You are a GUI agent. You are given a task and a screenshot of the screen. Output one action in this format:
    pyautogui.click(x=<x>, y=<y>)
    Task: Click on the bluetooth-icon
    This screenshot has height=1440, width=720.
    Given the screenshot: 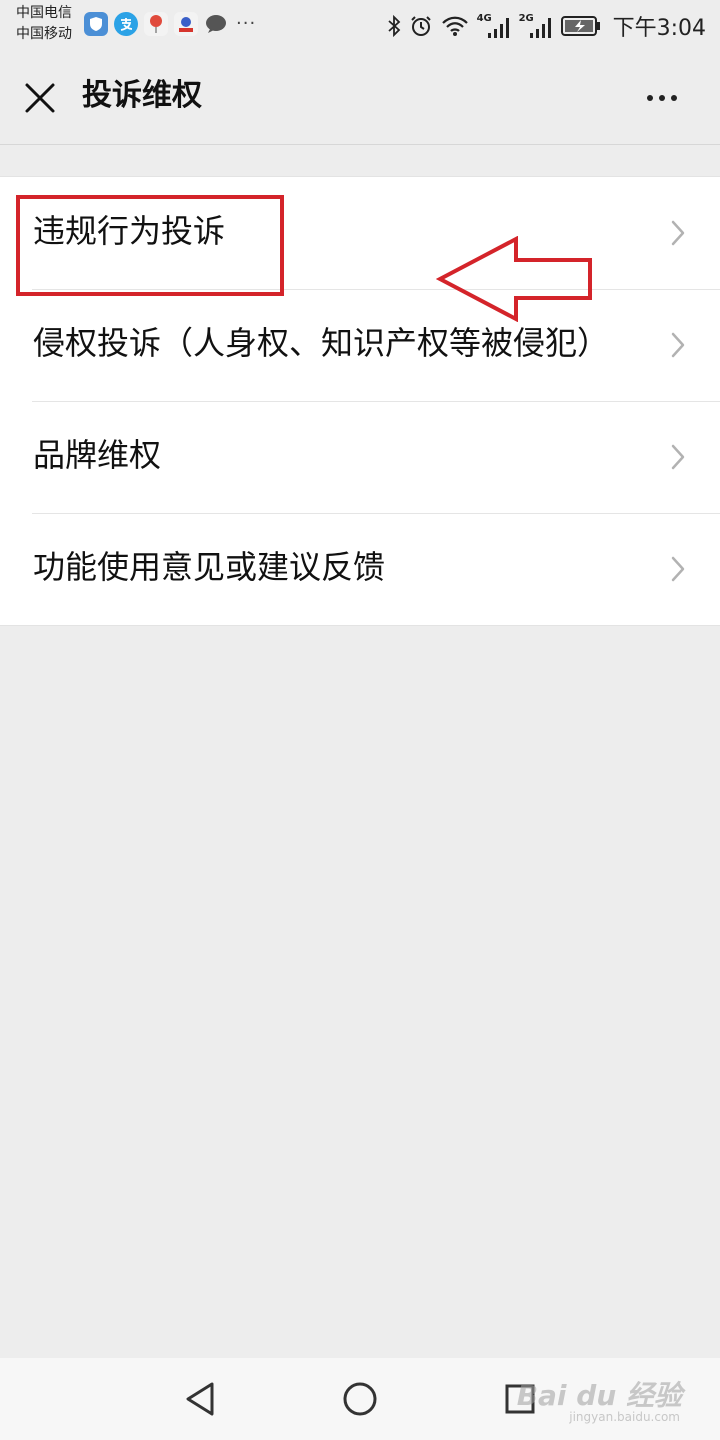 What is the action you would take?
    pyautogui.click(x=393, y=26)
    